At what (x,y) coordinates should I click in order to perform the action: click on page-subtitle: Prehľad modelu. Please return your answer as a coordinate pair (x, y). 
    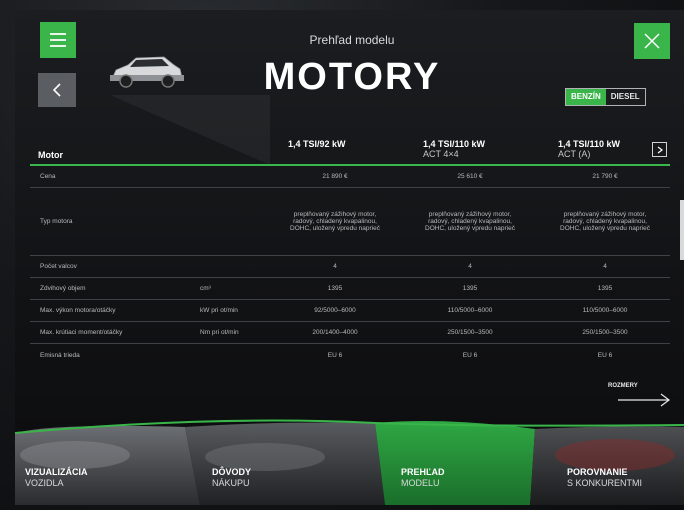
    Looking at the image, I should click on (352, 40).